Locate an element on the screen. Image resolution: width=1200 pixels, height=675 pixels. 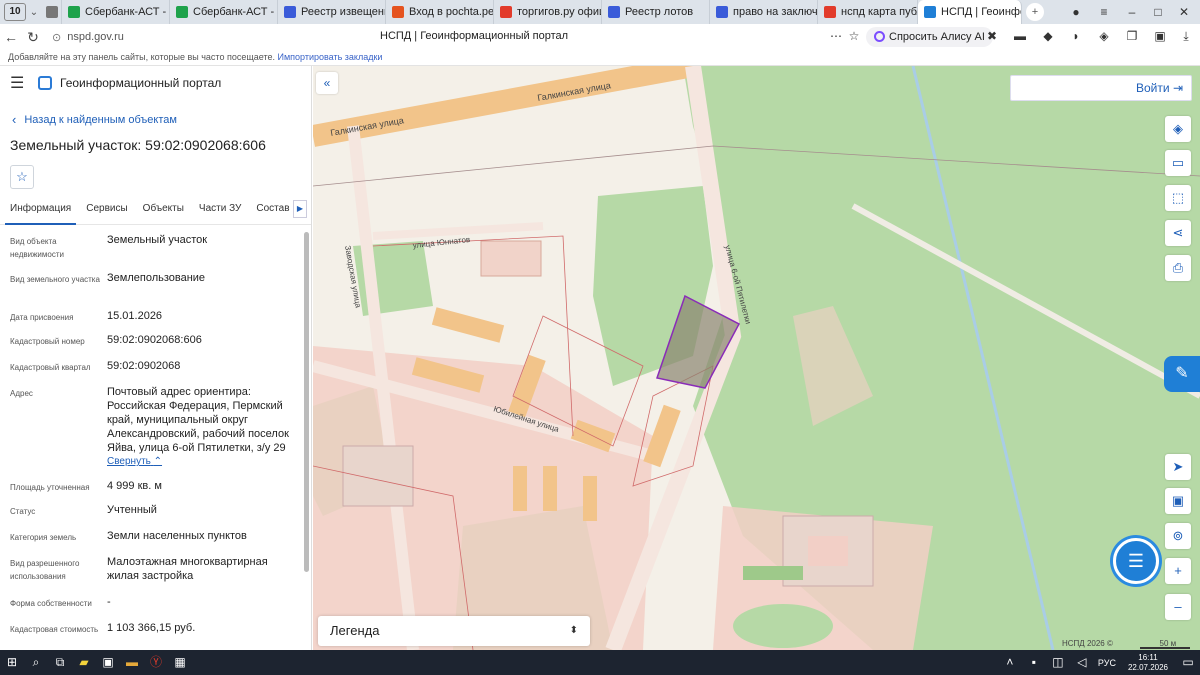
minus-icon: – is located at coordinates (1178, 606).